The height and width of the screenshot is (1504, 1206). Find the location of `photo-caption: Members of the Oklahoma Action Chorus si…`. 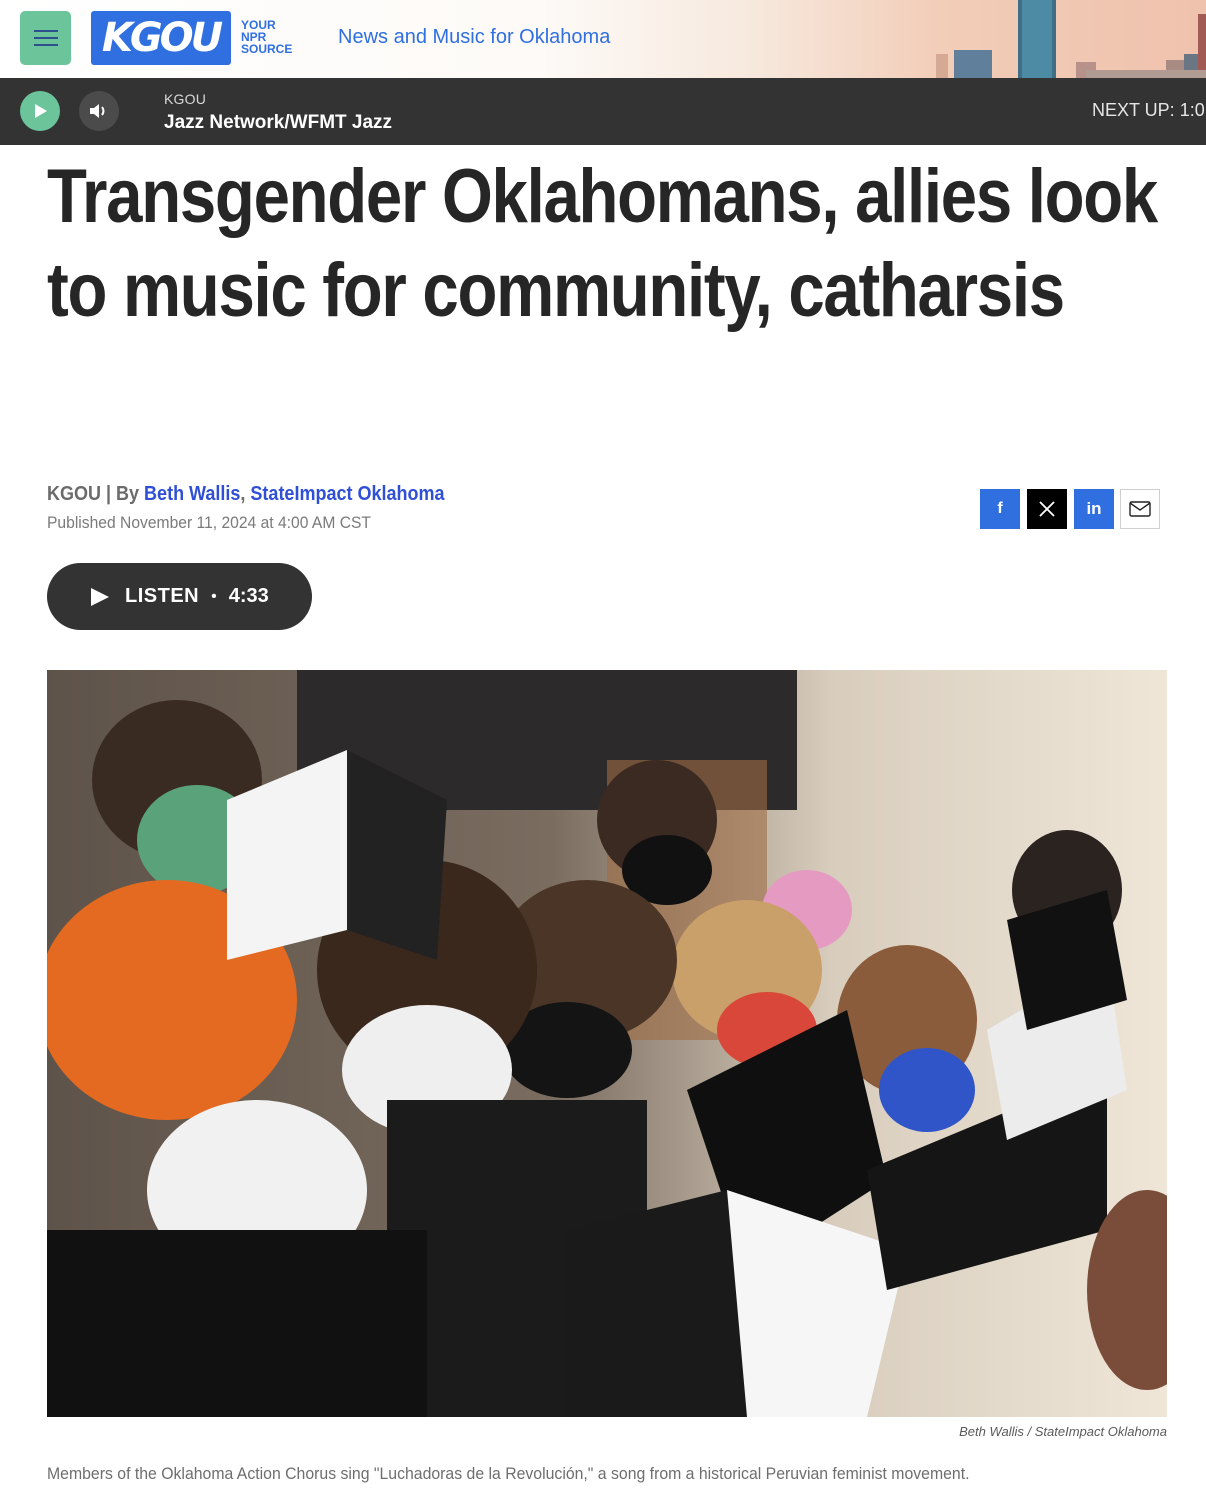

photo-caption: Members of the Oklahoma Action Chorus si… is located at coordinates (508, 1473).